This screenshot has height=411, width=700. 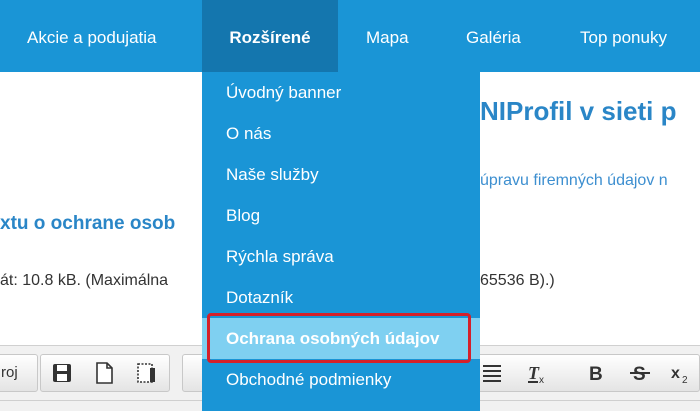 What do you see at coordinates (84, 280) in the screenshot?
I see `size-info: át: 10.8 kB. (Maximálna` at bounding box center [84, 280].